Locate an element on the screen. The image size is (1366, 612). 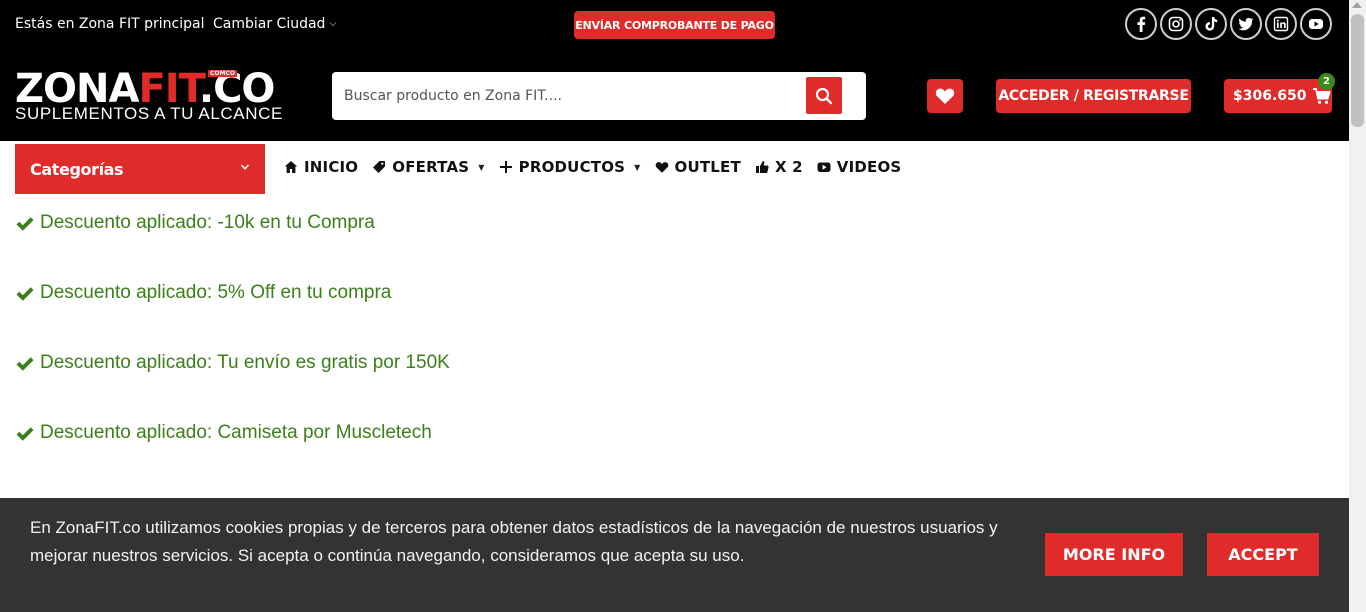
nav-item-label: OUTLET is located at coordinates (707, 167).